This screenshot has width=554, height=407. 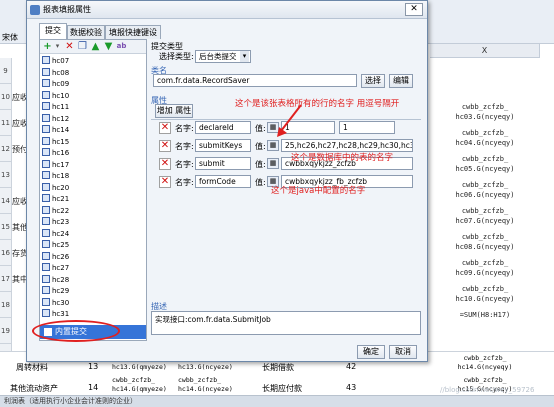 I want to click on choose-button: 选择, so click(x=373, y=81).